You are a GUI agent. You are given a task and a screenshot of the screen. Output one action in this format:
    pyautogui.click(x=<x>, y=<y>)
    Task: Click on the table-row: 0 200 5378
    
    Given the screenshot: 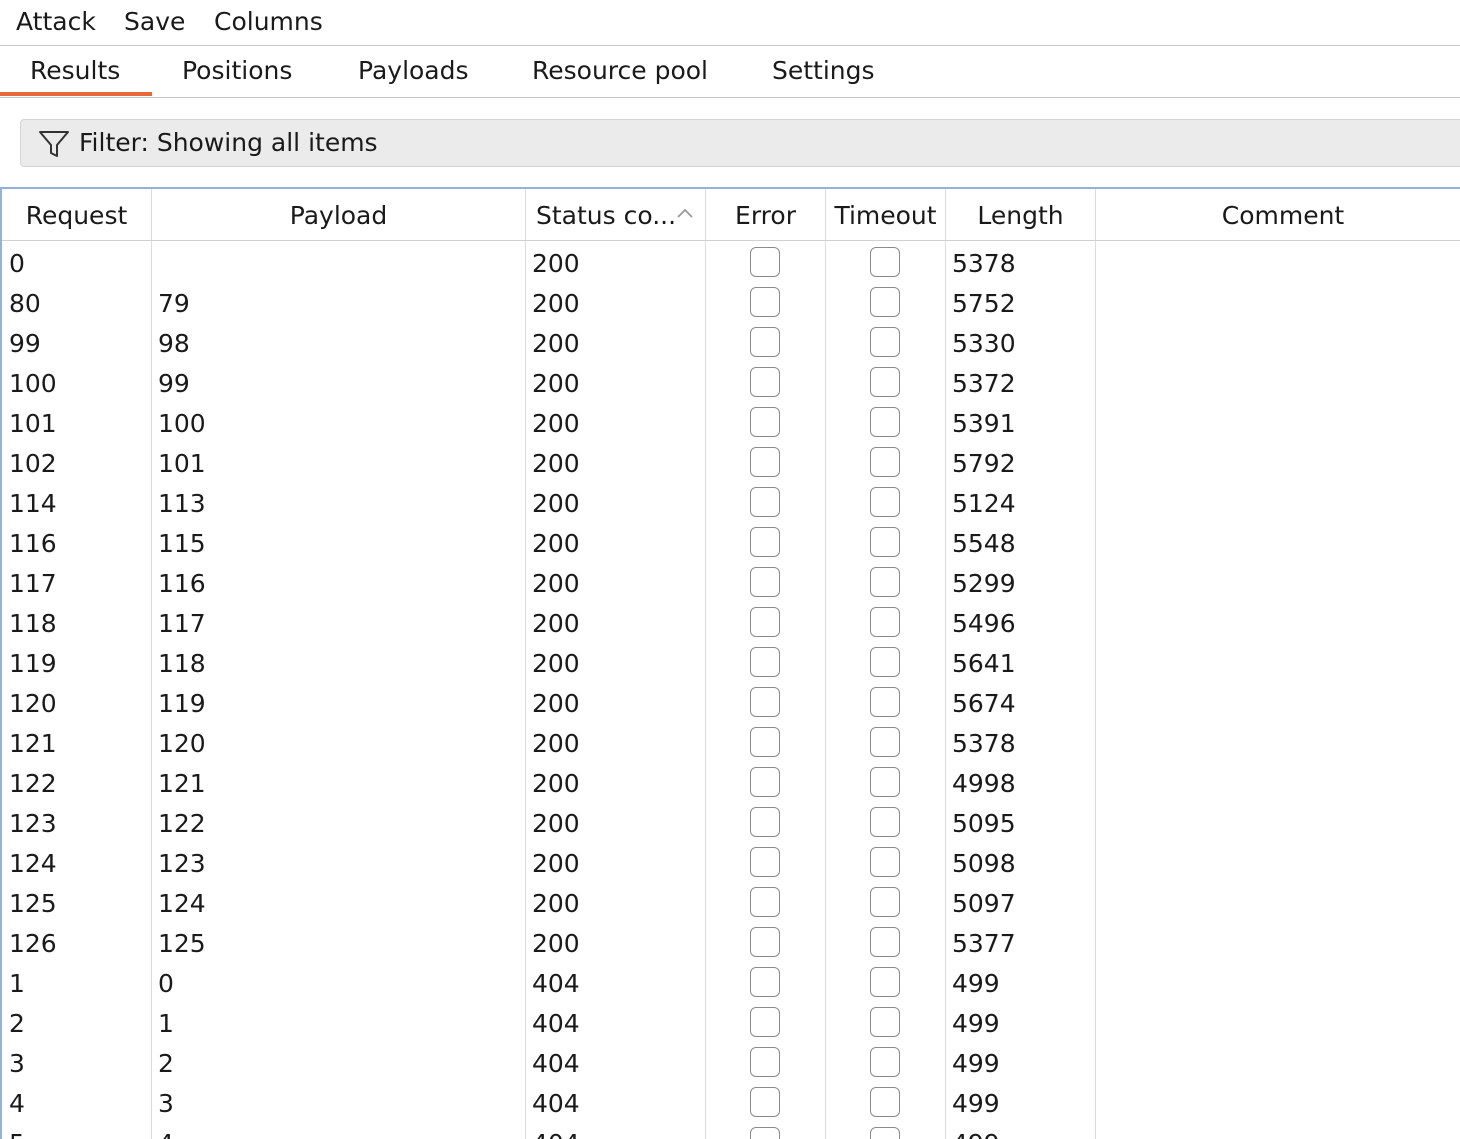 What is the action you would take?
    pyautogui.click(x=731, y=262)
    